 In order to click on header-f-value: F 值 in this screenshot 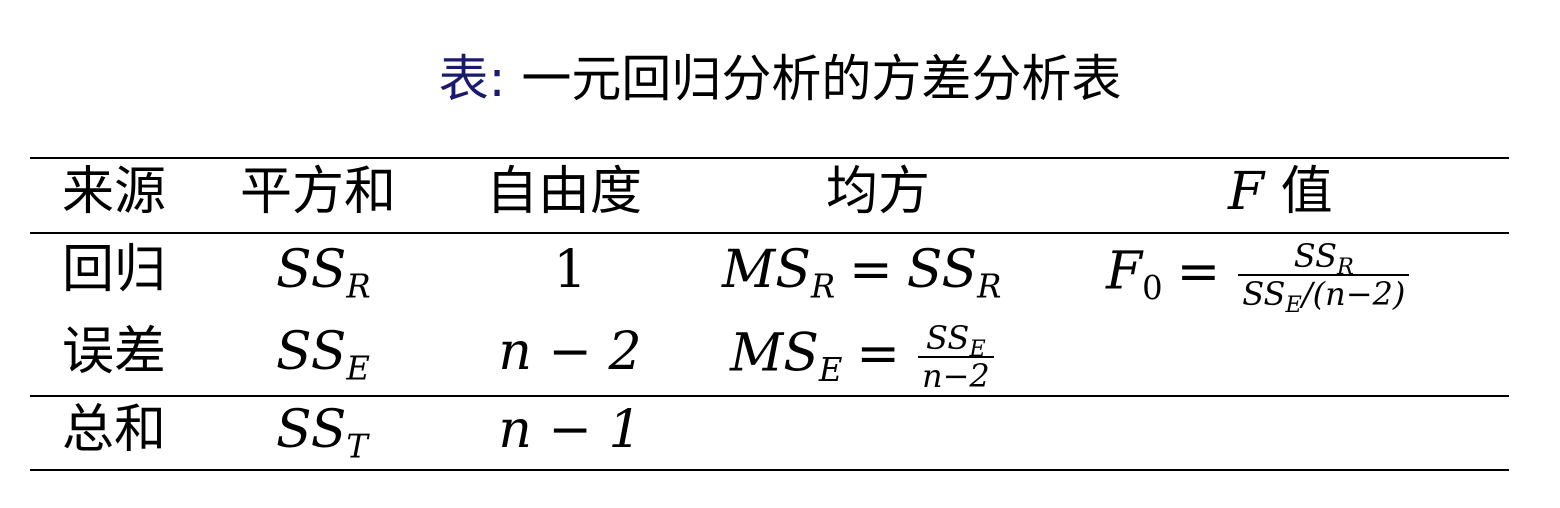, I will do `click(1280, 192)`.